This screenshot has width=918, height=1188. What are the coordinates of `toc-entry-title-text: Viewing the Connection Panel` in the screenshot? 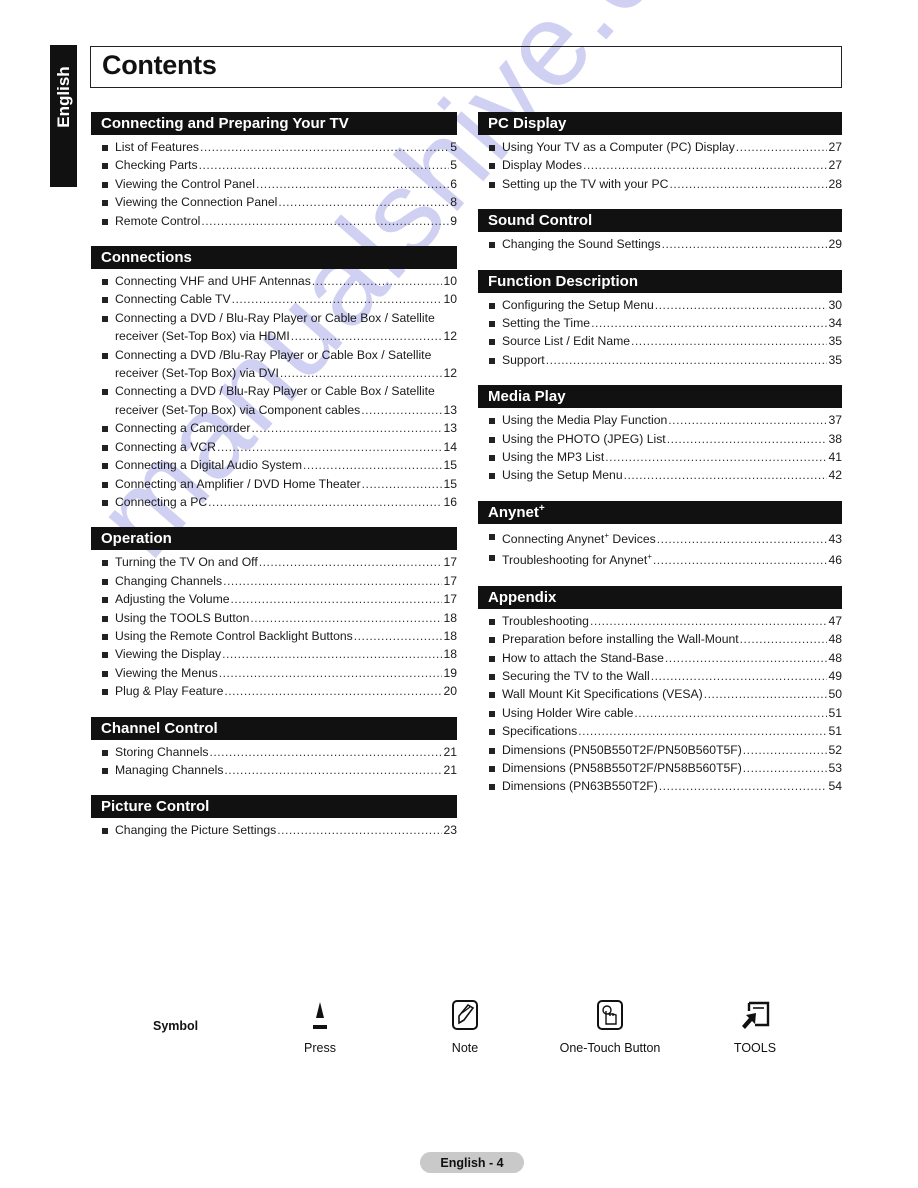 It's located at (196, 202).